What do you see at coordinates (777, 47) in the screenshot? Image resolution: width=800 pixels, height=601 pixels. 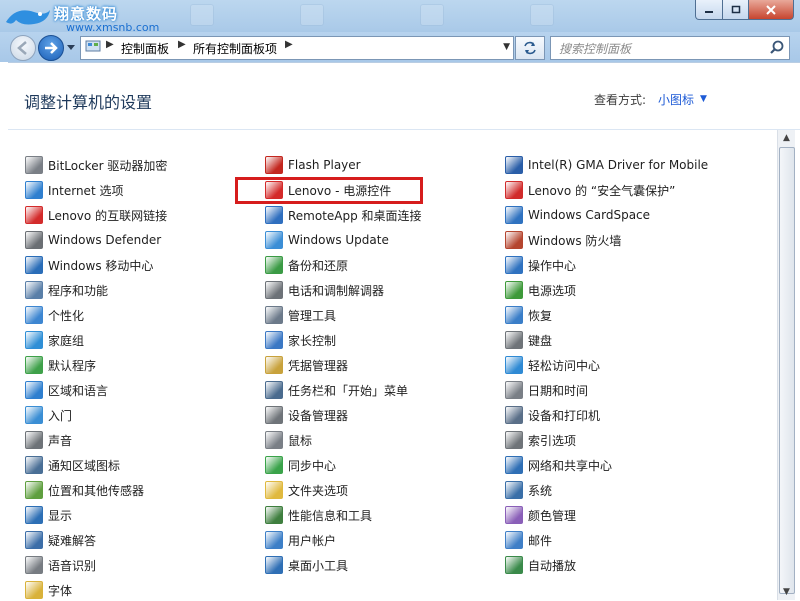 I see `search-icon` at bounding box center [777, 47].